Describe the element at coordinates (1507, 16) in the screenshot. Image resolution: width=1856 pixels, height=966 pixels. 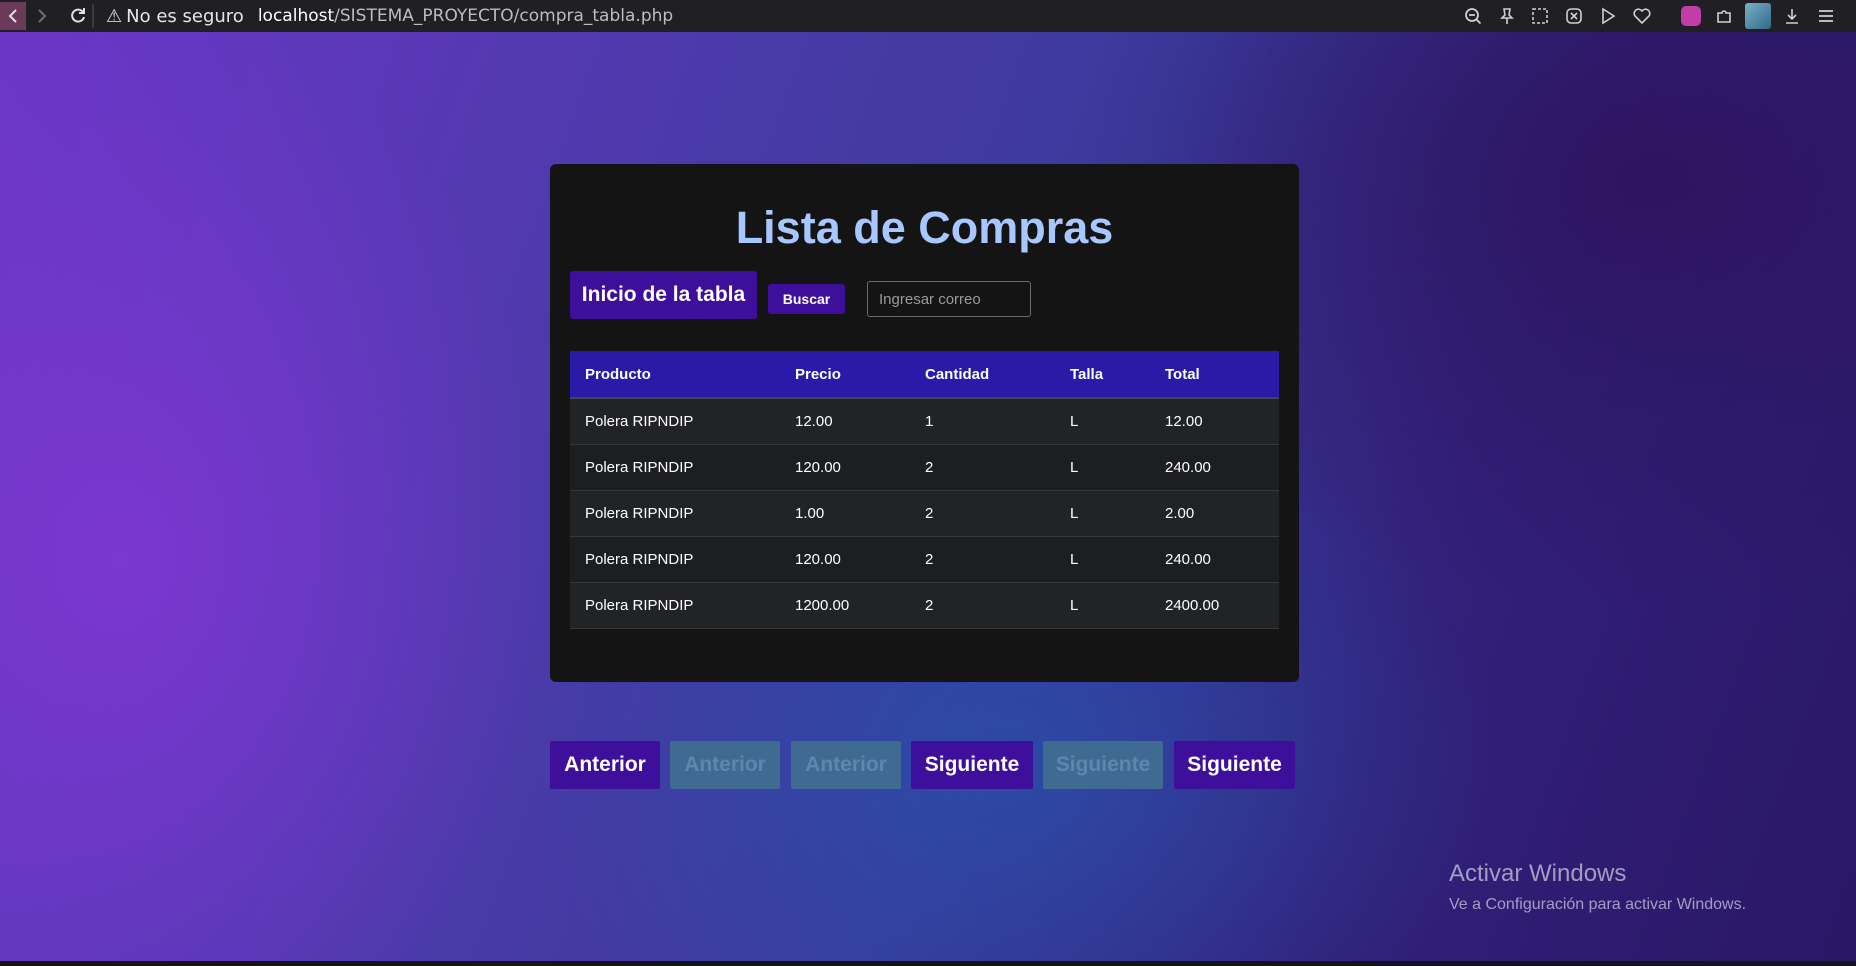
I see `pin-icon` at that location.